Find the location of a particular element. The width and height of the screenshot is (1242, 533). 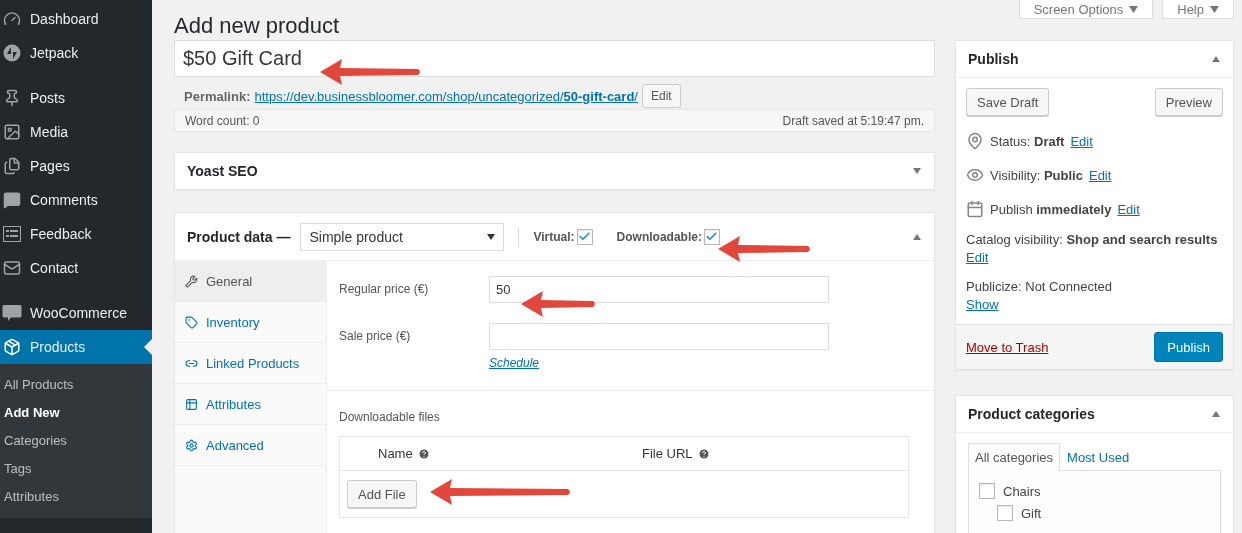

menu-item: Pages is located at coordinates (76, 166).